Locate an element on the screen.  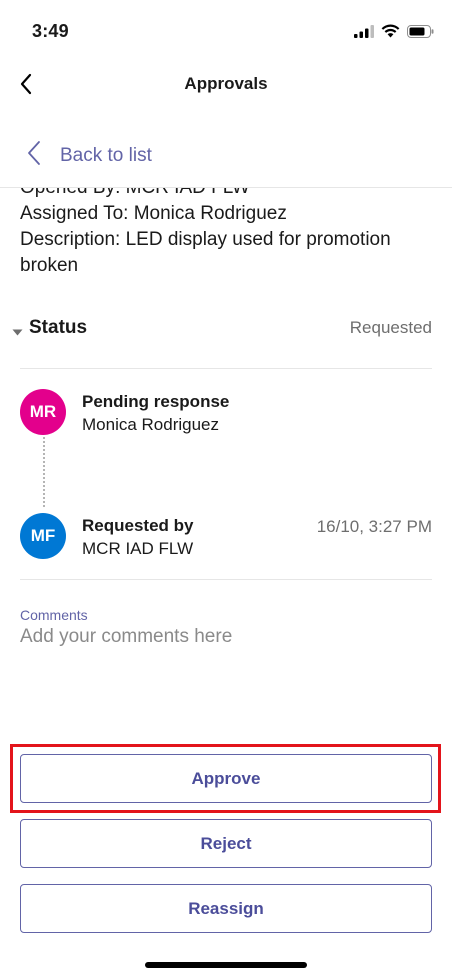
status-title: Status is located at coordinates (58, 327).